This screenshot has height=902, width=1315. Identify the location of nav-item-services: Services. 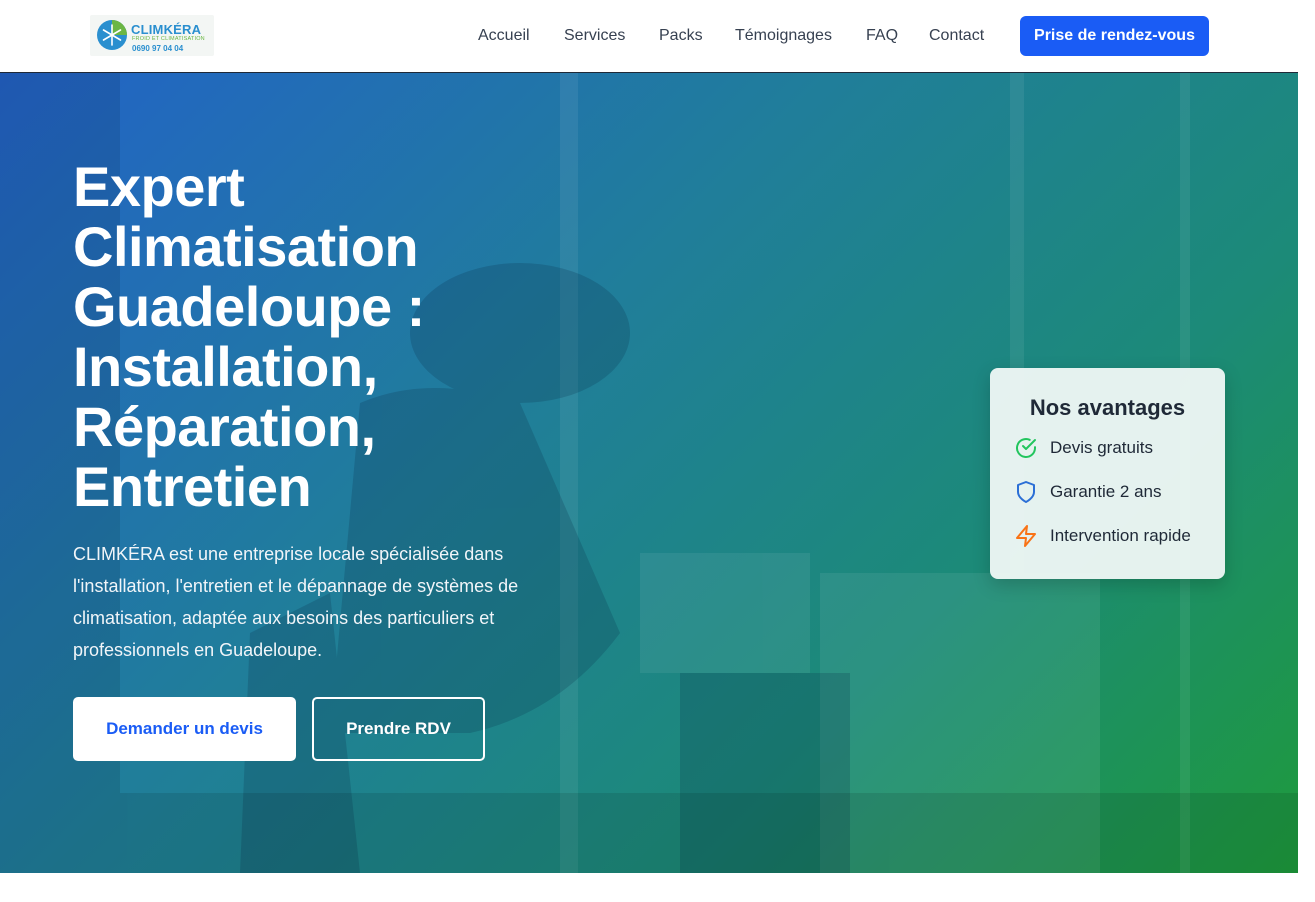
(594, 36).